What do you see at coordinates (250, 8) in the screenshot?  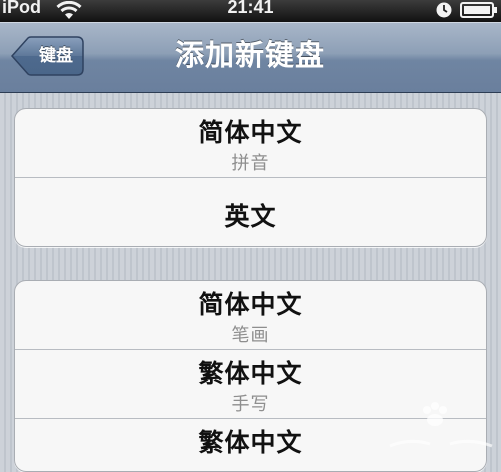 I see `status-time: 21:41` at bounding box center [250, 8].